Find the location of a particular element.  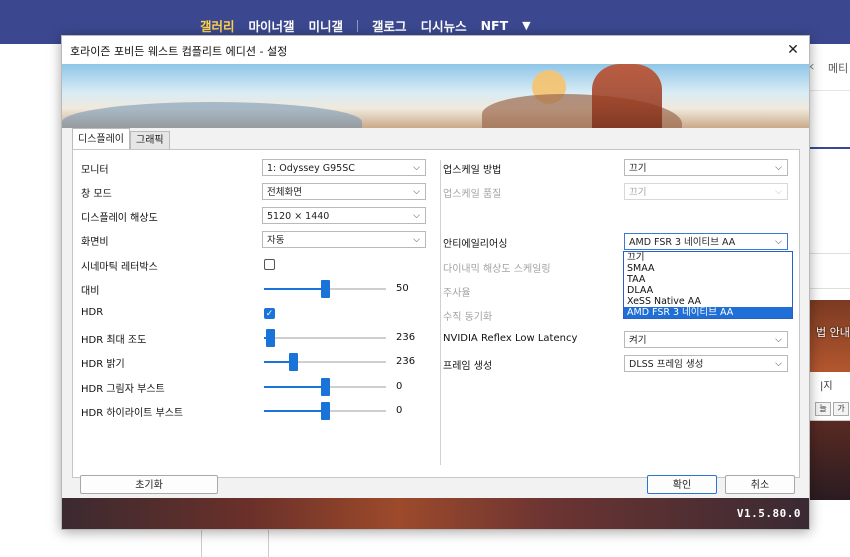

web-side-buttons: 늘 가 is located at coordinates (832, 409).